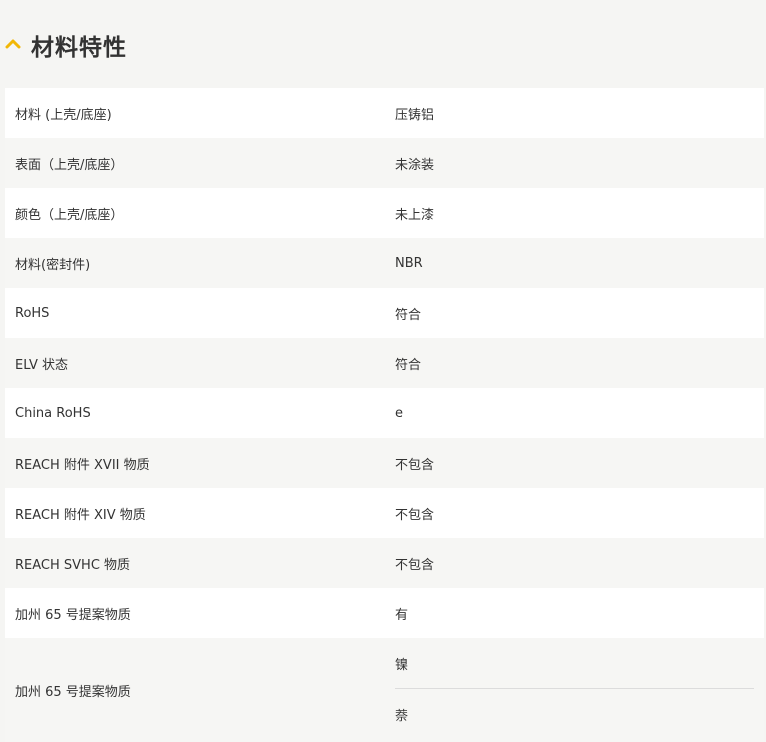  Describe the element at coordinates (384, 113) in the screenshot. I see `table-row: 材料 (上壳/底座) 压铸铝` at that location.